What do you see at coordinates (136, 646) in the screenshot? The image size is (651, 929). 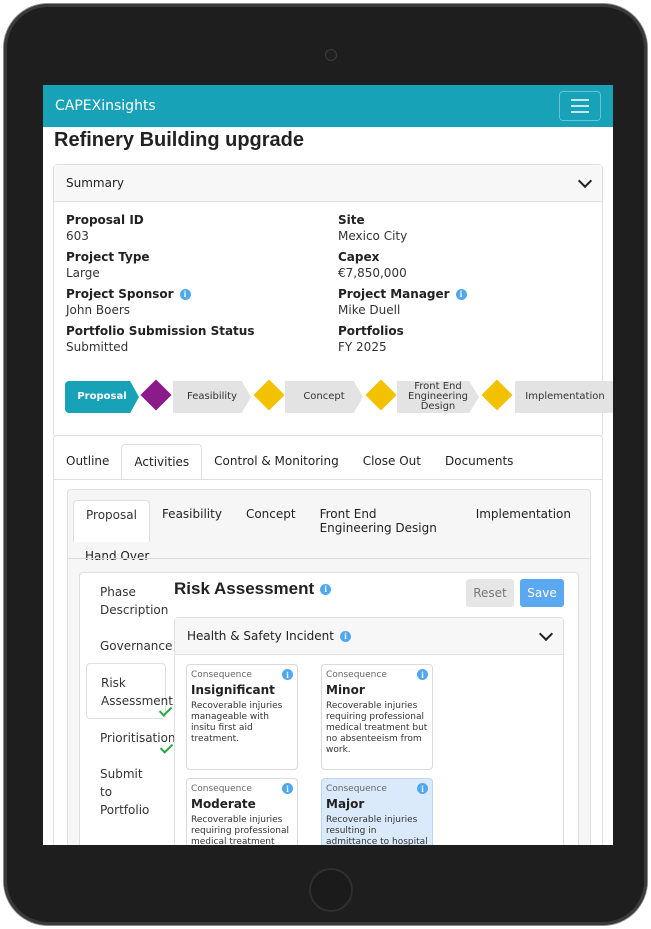 I see `sidenav-item-label: Governance` at bounding box center [136, 646].